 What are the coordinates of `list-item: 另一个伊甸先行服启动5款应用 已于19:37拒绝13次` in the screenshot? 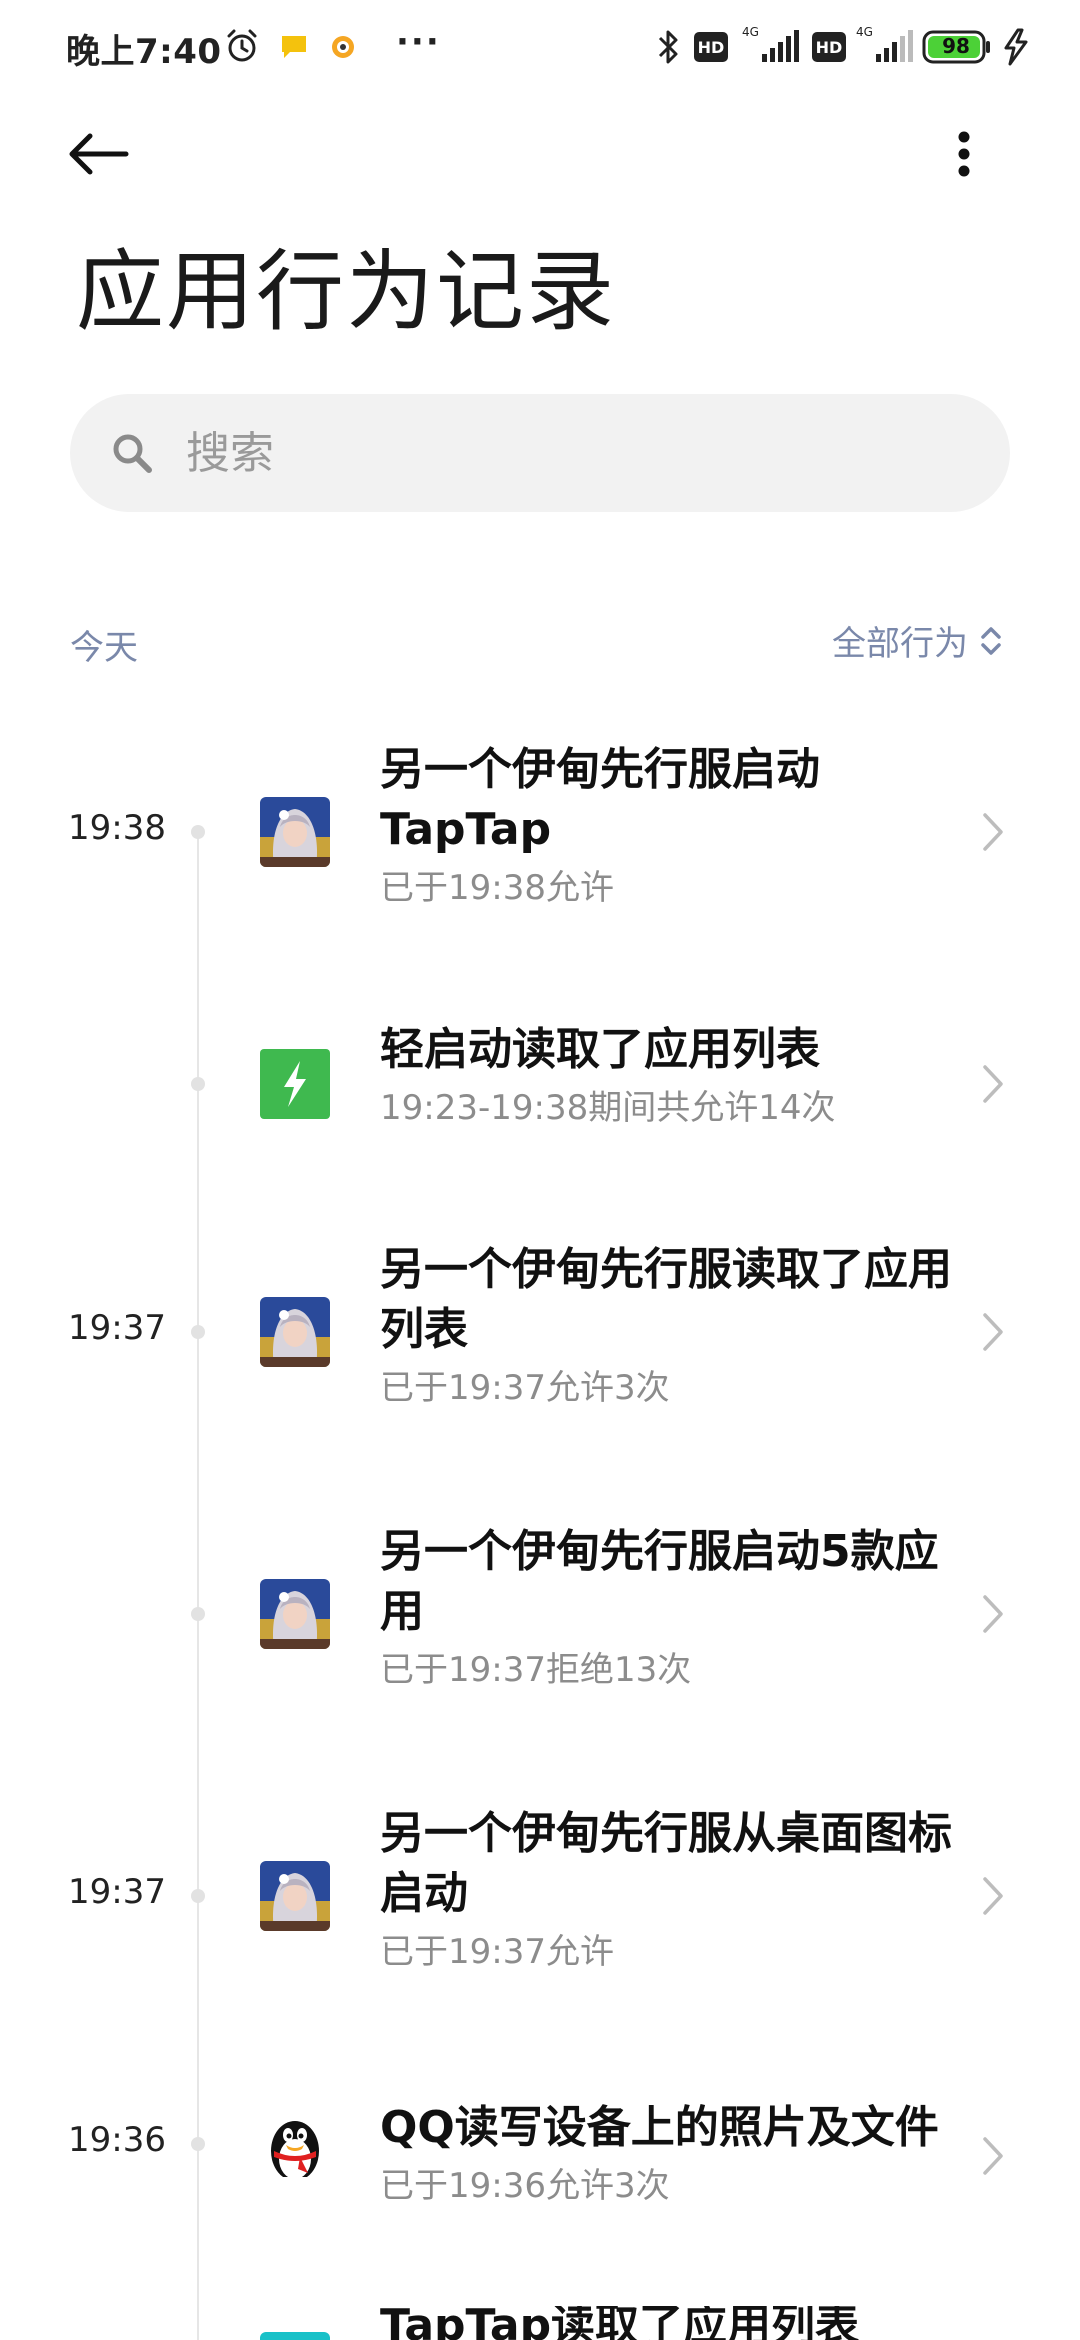 It's located at (540, 1622).